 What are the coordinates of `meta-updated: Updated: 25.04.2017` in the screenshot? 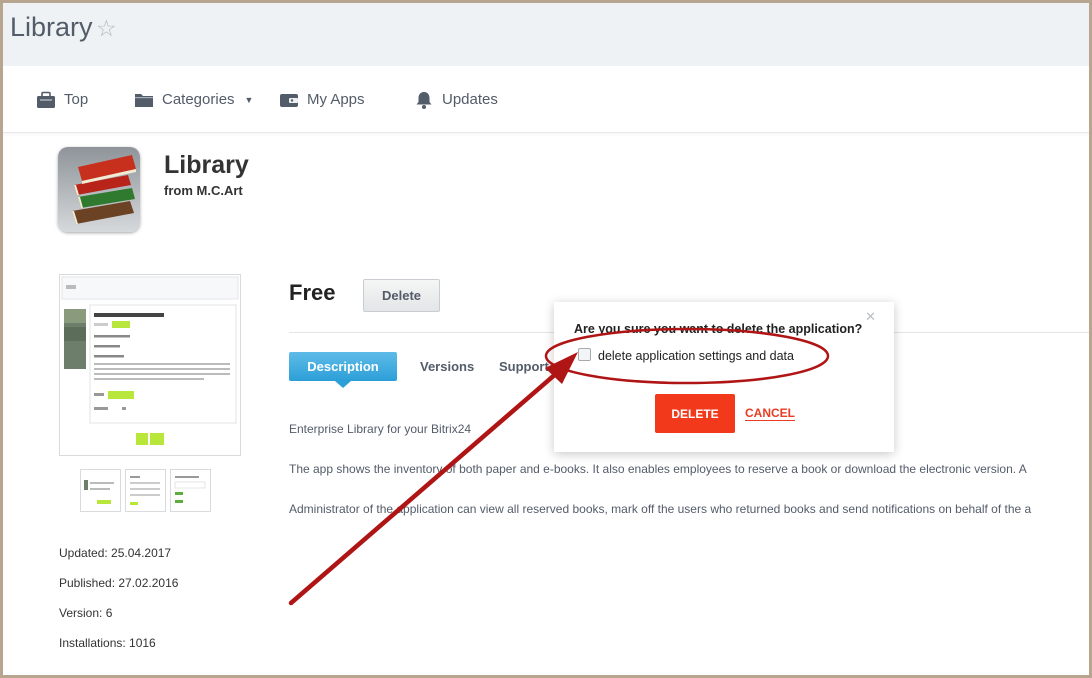 It's located at (115, 553).